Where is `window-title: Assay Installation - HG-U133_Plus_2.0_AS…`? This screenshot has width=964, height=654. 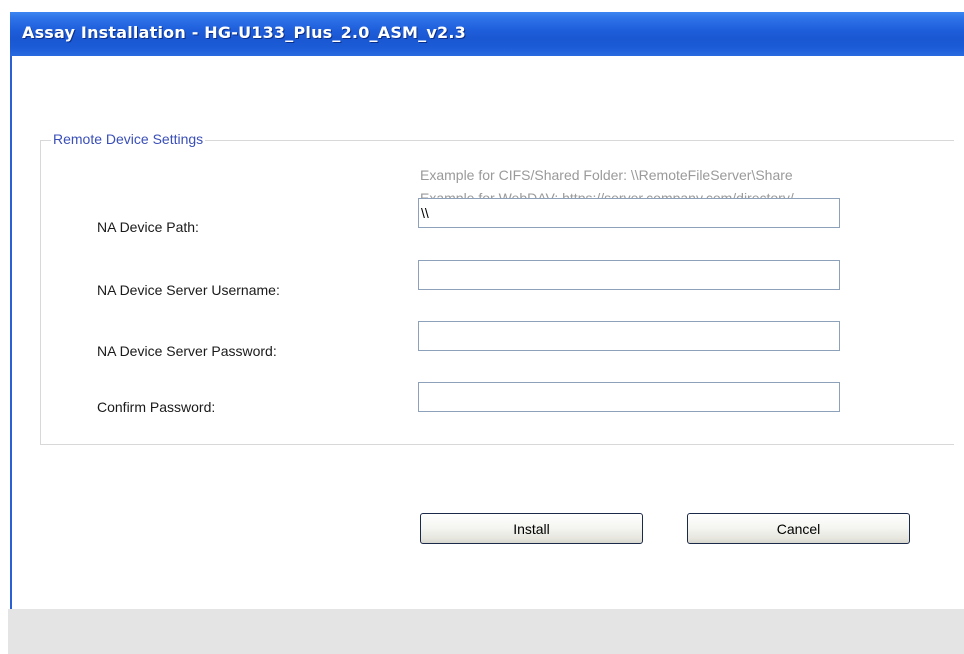
window-title: Assay Installation - HG-U133_Plus_2.0_AS… is located at coordinates (244, 32).